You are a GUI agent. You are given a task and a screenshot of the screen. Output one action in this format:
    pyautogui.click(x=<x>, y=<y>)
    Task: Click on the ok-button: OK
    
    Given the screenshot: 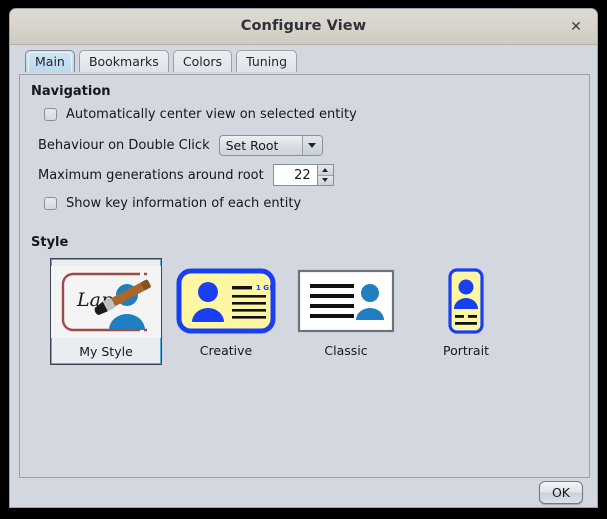 What is the action you would take?
    pyautogui.click(x=561, y=492)
    